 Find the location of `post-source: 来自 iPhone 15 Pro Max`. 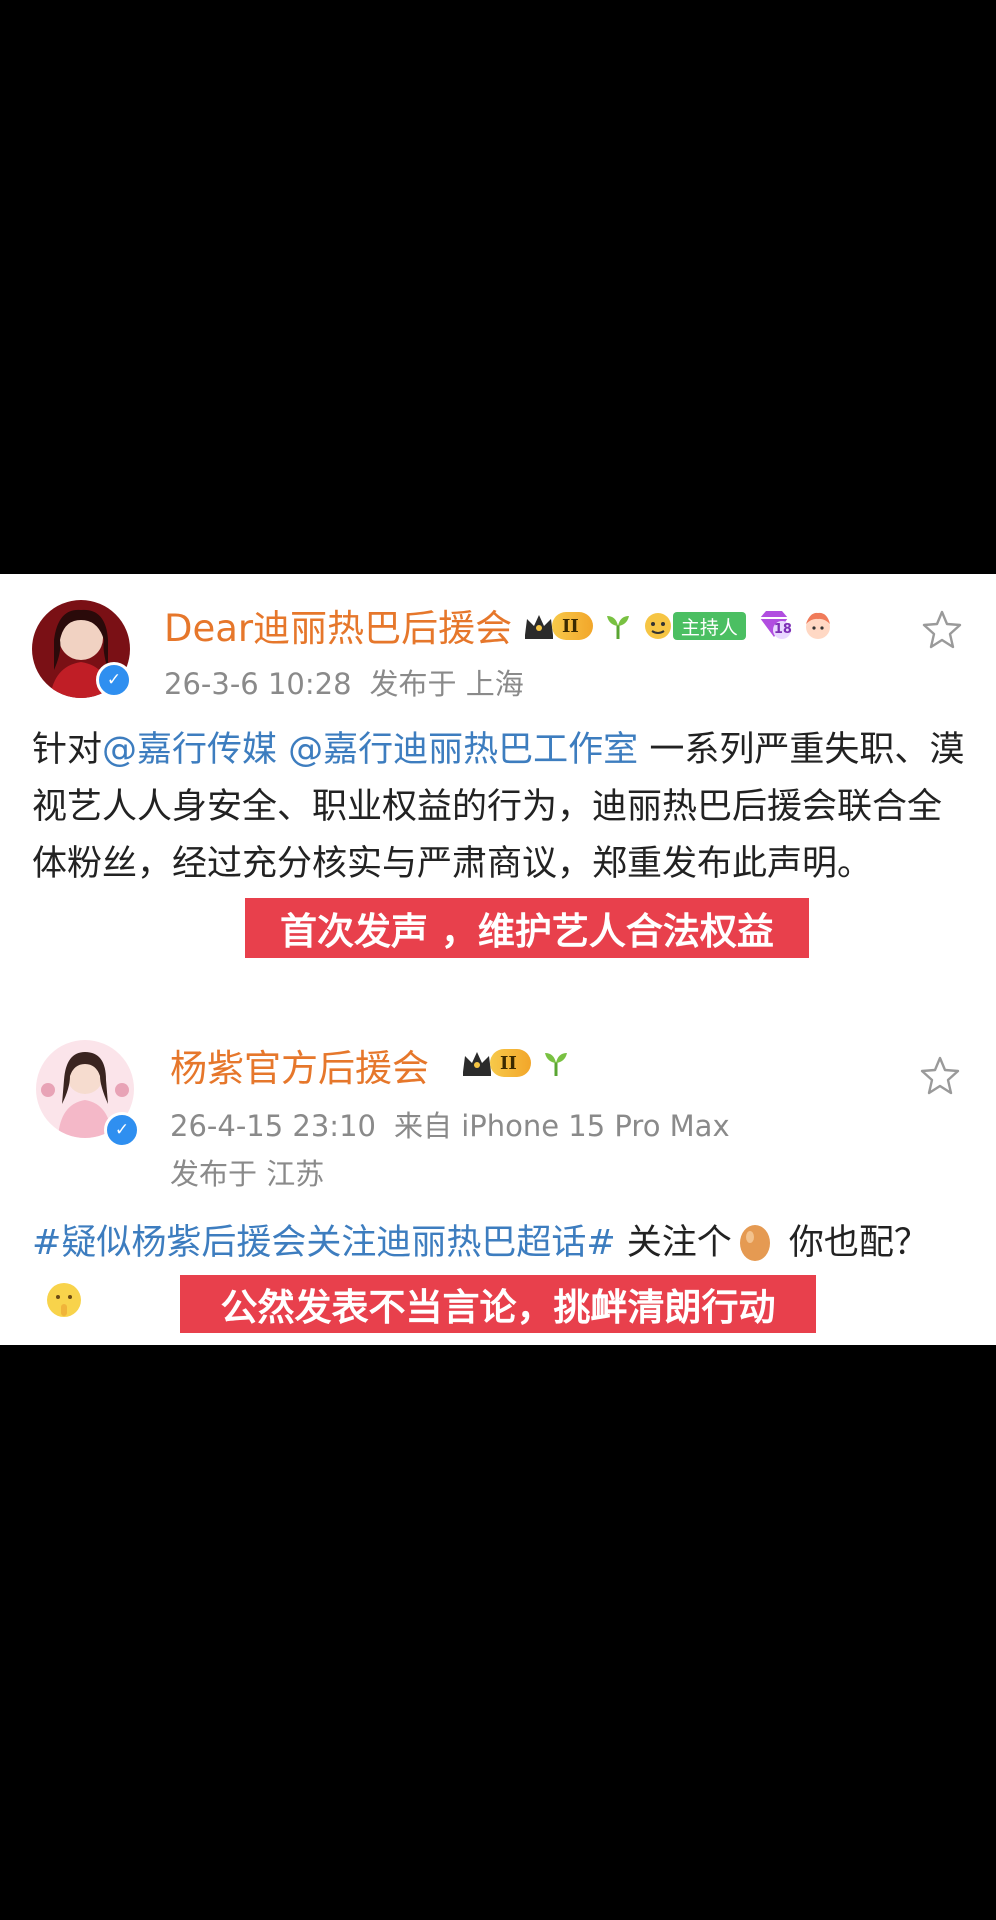

post-source: 来自 iPhone 15 Pro Max is located at coordinates (561, 1126).